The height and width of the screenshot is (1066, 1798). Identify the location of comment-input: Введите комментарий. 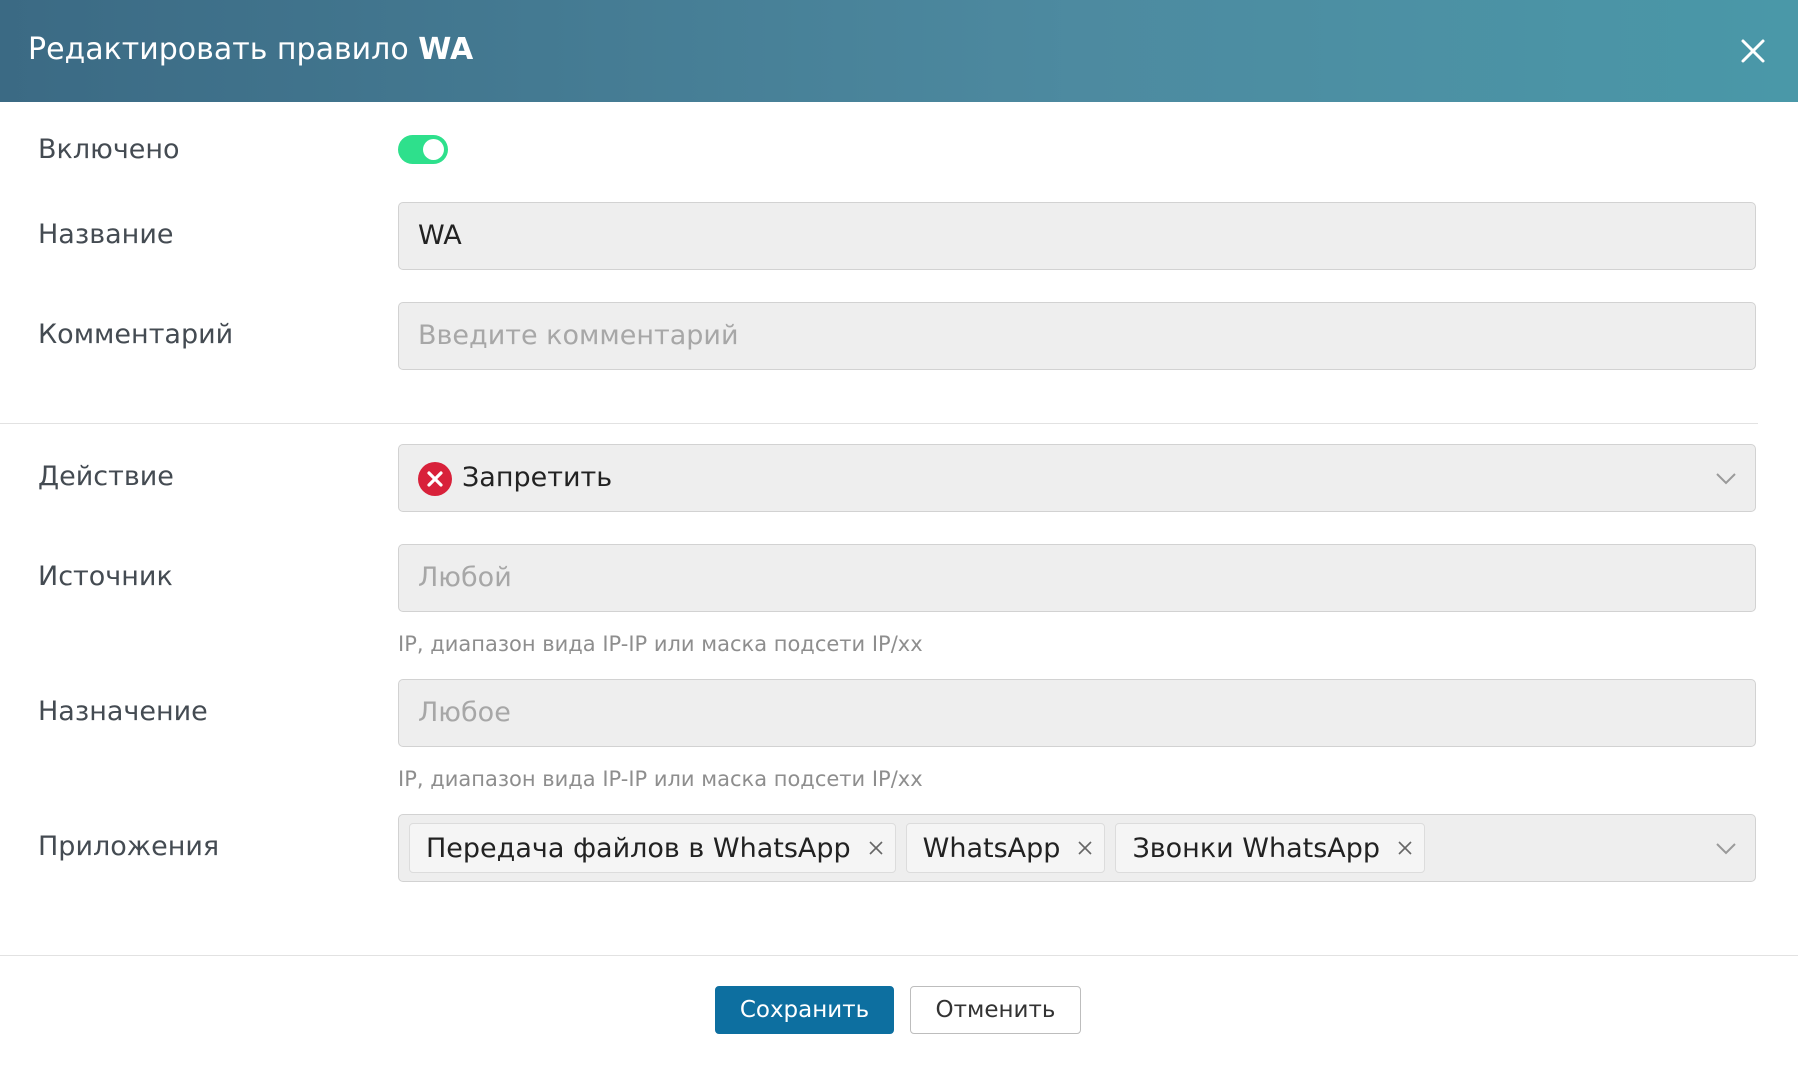
(1077, 336).